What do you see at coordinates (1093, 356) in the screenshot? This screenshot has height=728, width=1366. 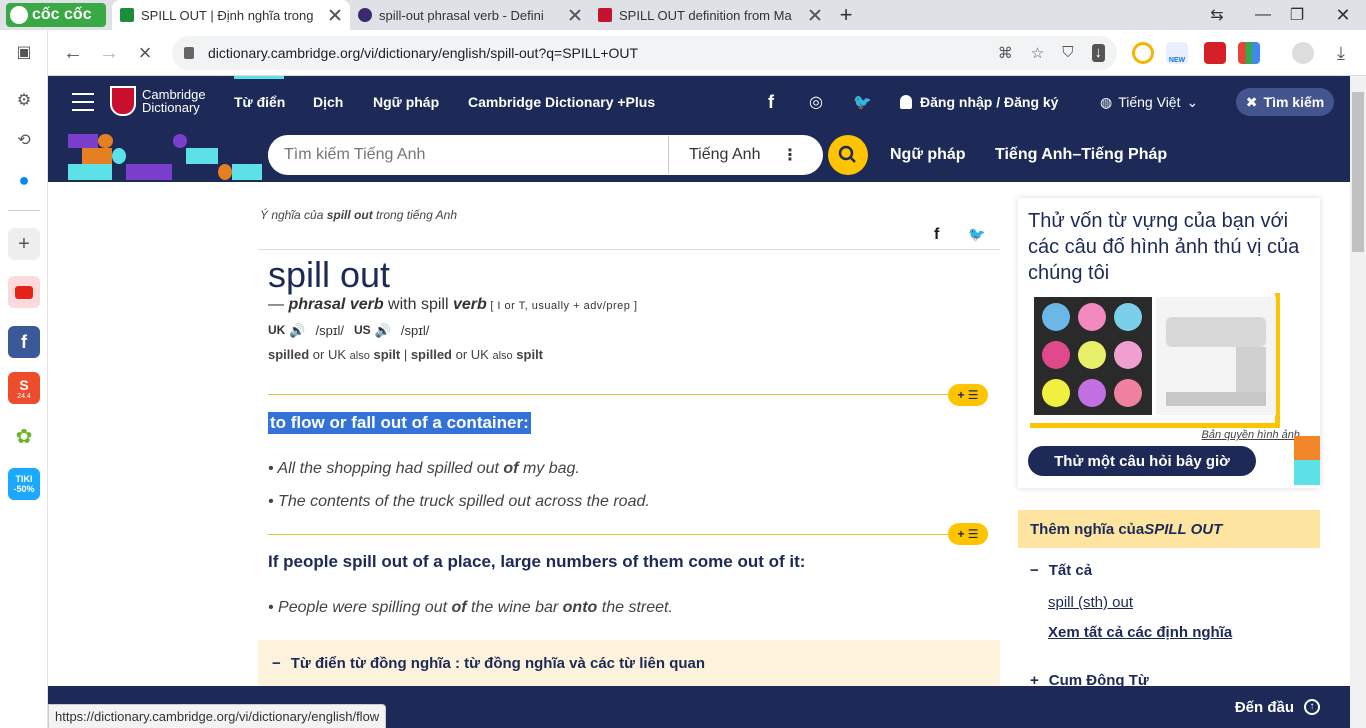 I see `eyeshadow-palette-image` at bounding box center [1093, 356].